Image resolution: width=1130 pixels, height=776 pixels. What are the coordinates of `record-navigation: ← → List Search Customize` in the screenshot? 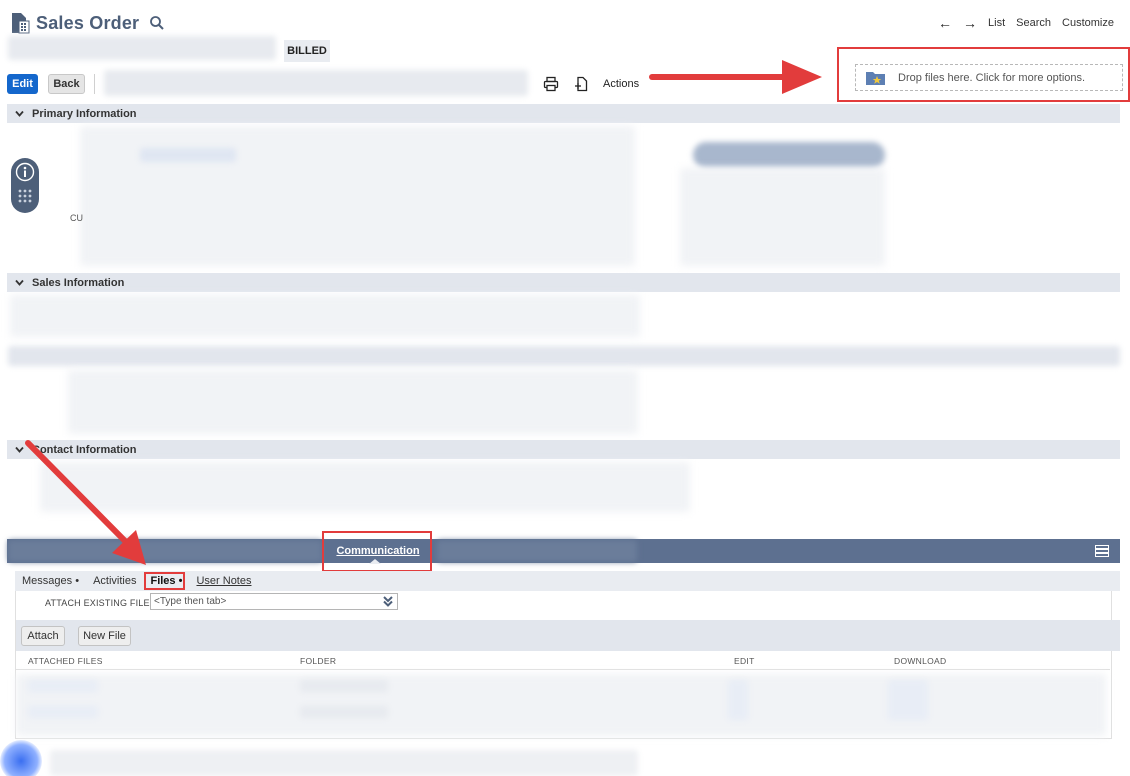 It's located at (1026, 23).